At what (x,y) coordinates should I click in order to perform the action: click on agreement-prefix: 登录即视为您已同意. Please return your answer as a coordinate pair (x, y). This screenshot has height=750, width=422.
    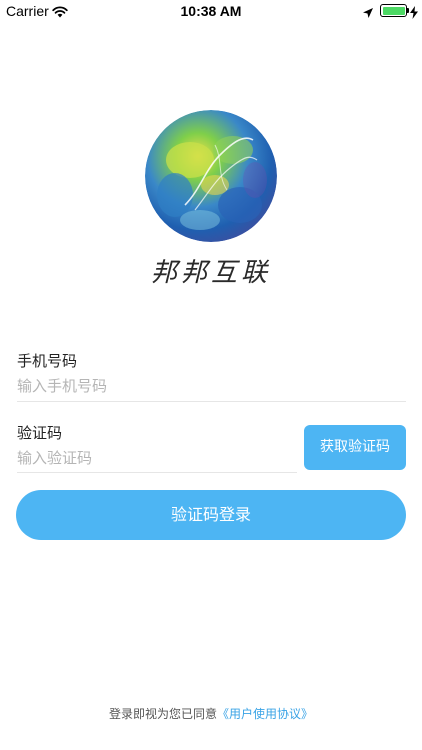
    Looking at the image, I should click on (162, 714).